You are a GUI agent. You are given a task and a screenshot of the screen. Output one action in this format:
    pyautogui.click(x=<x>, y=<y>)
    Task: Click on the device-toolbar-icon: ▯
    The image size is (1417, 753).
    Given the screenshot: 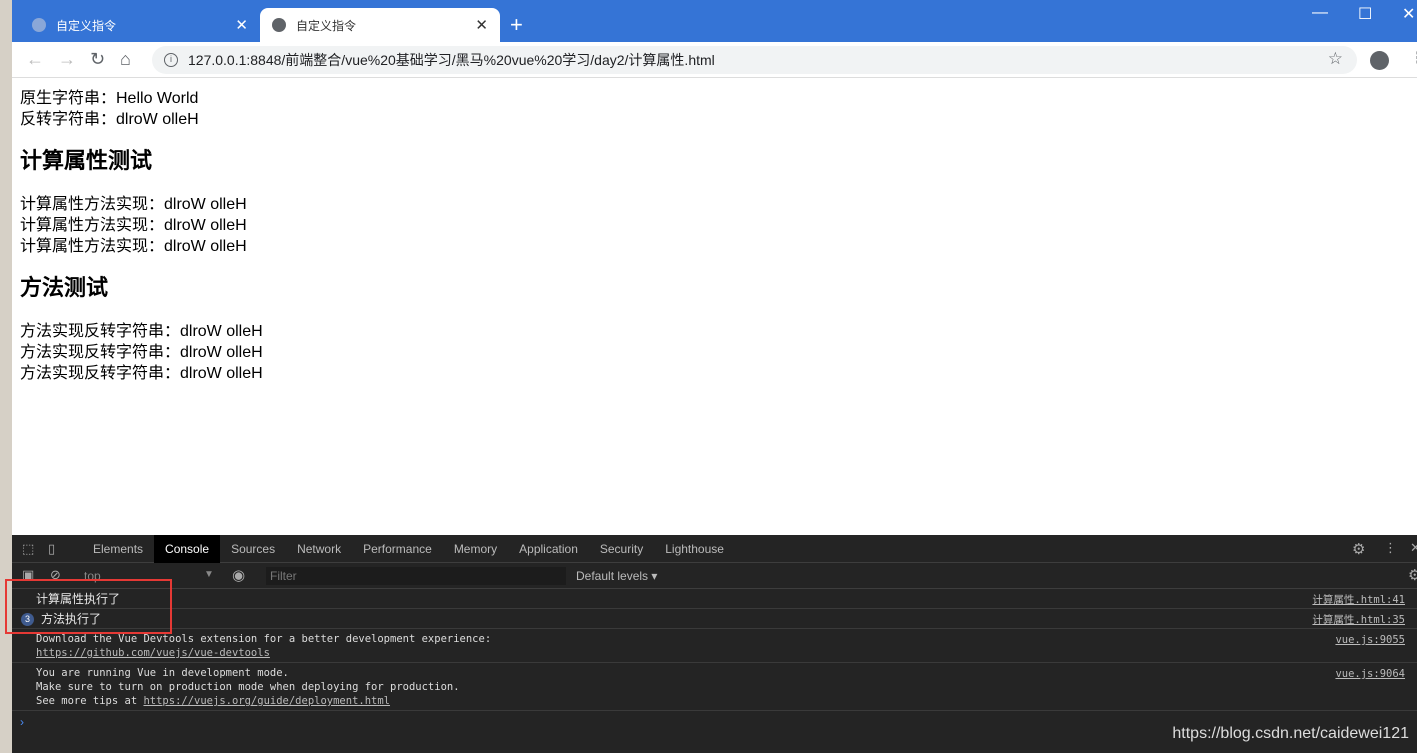 What is the action you would take?
    pyautogui.click(x=51, y=549)
    